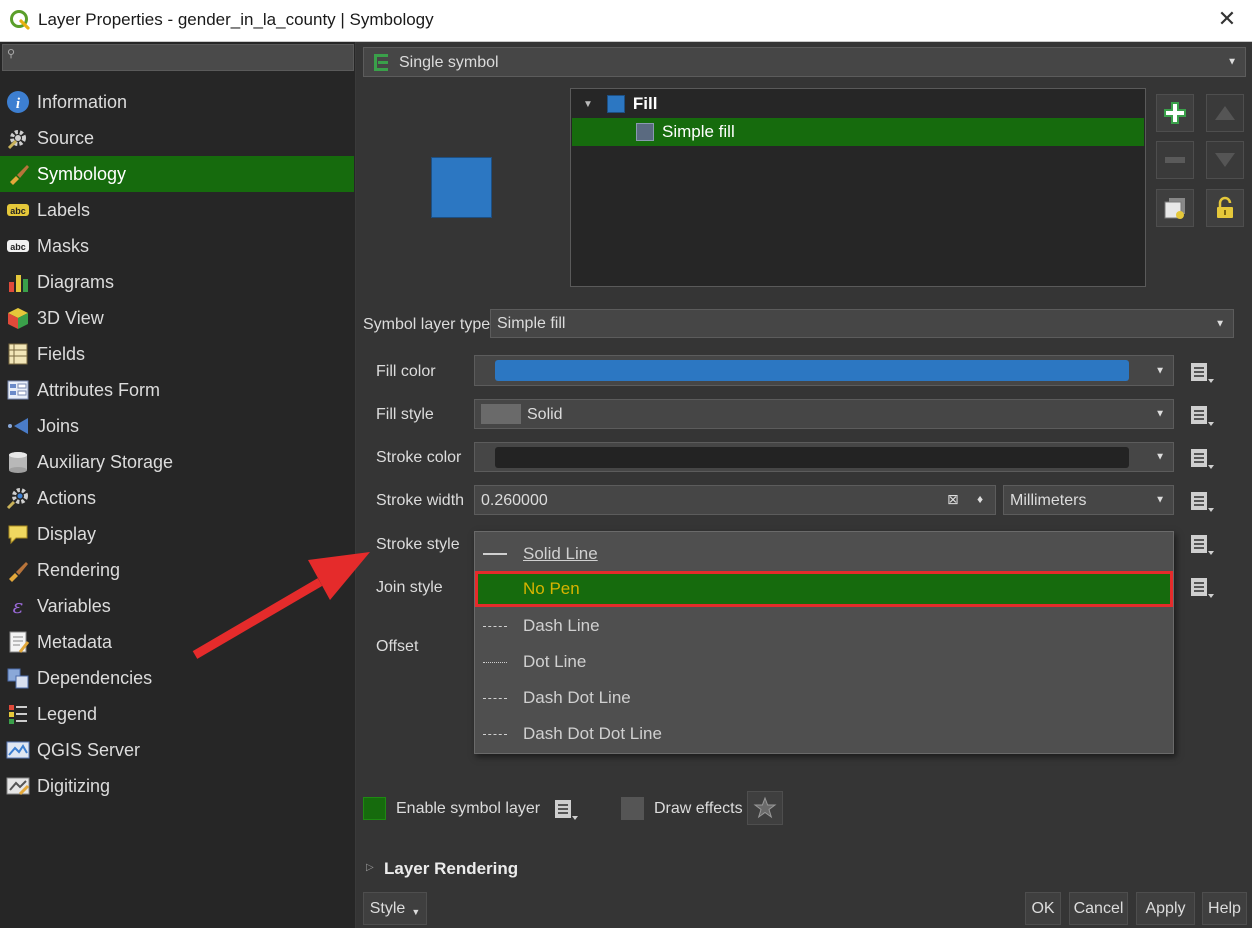 This screenshot has width=1252, height=928. I want to click on data-defined-icon, so click(1202, 502).